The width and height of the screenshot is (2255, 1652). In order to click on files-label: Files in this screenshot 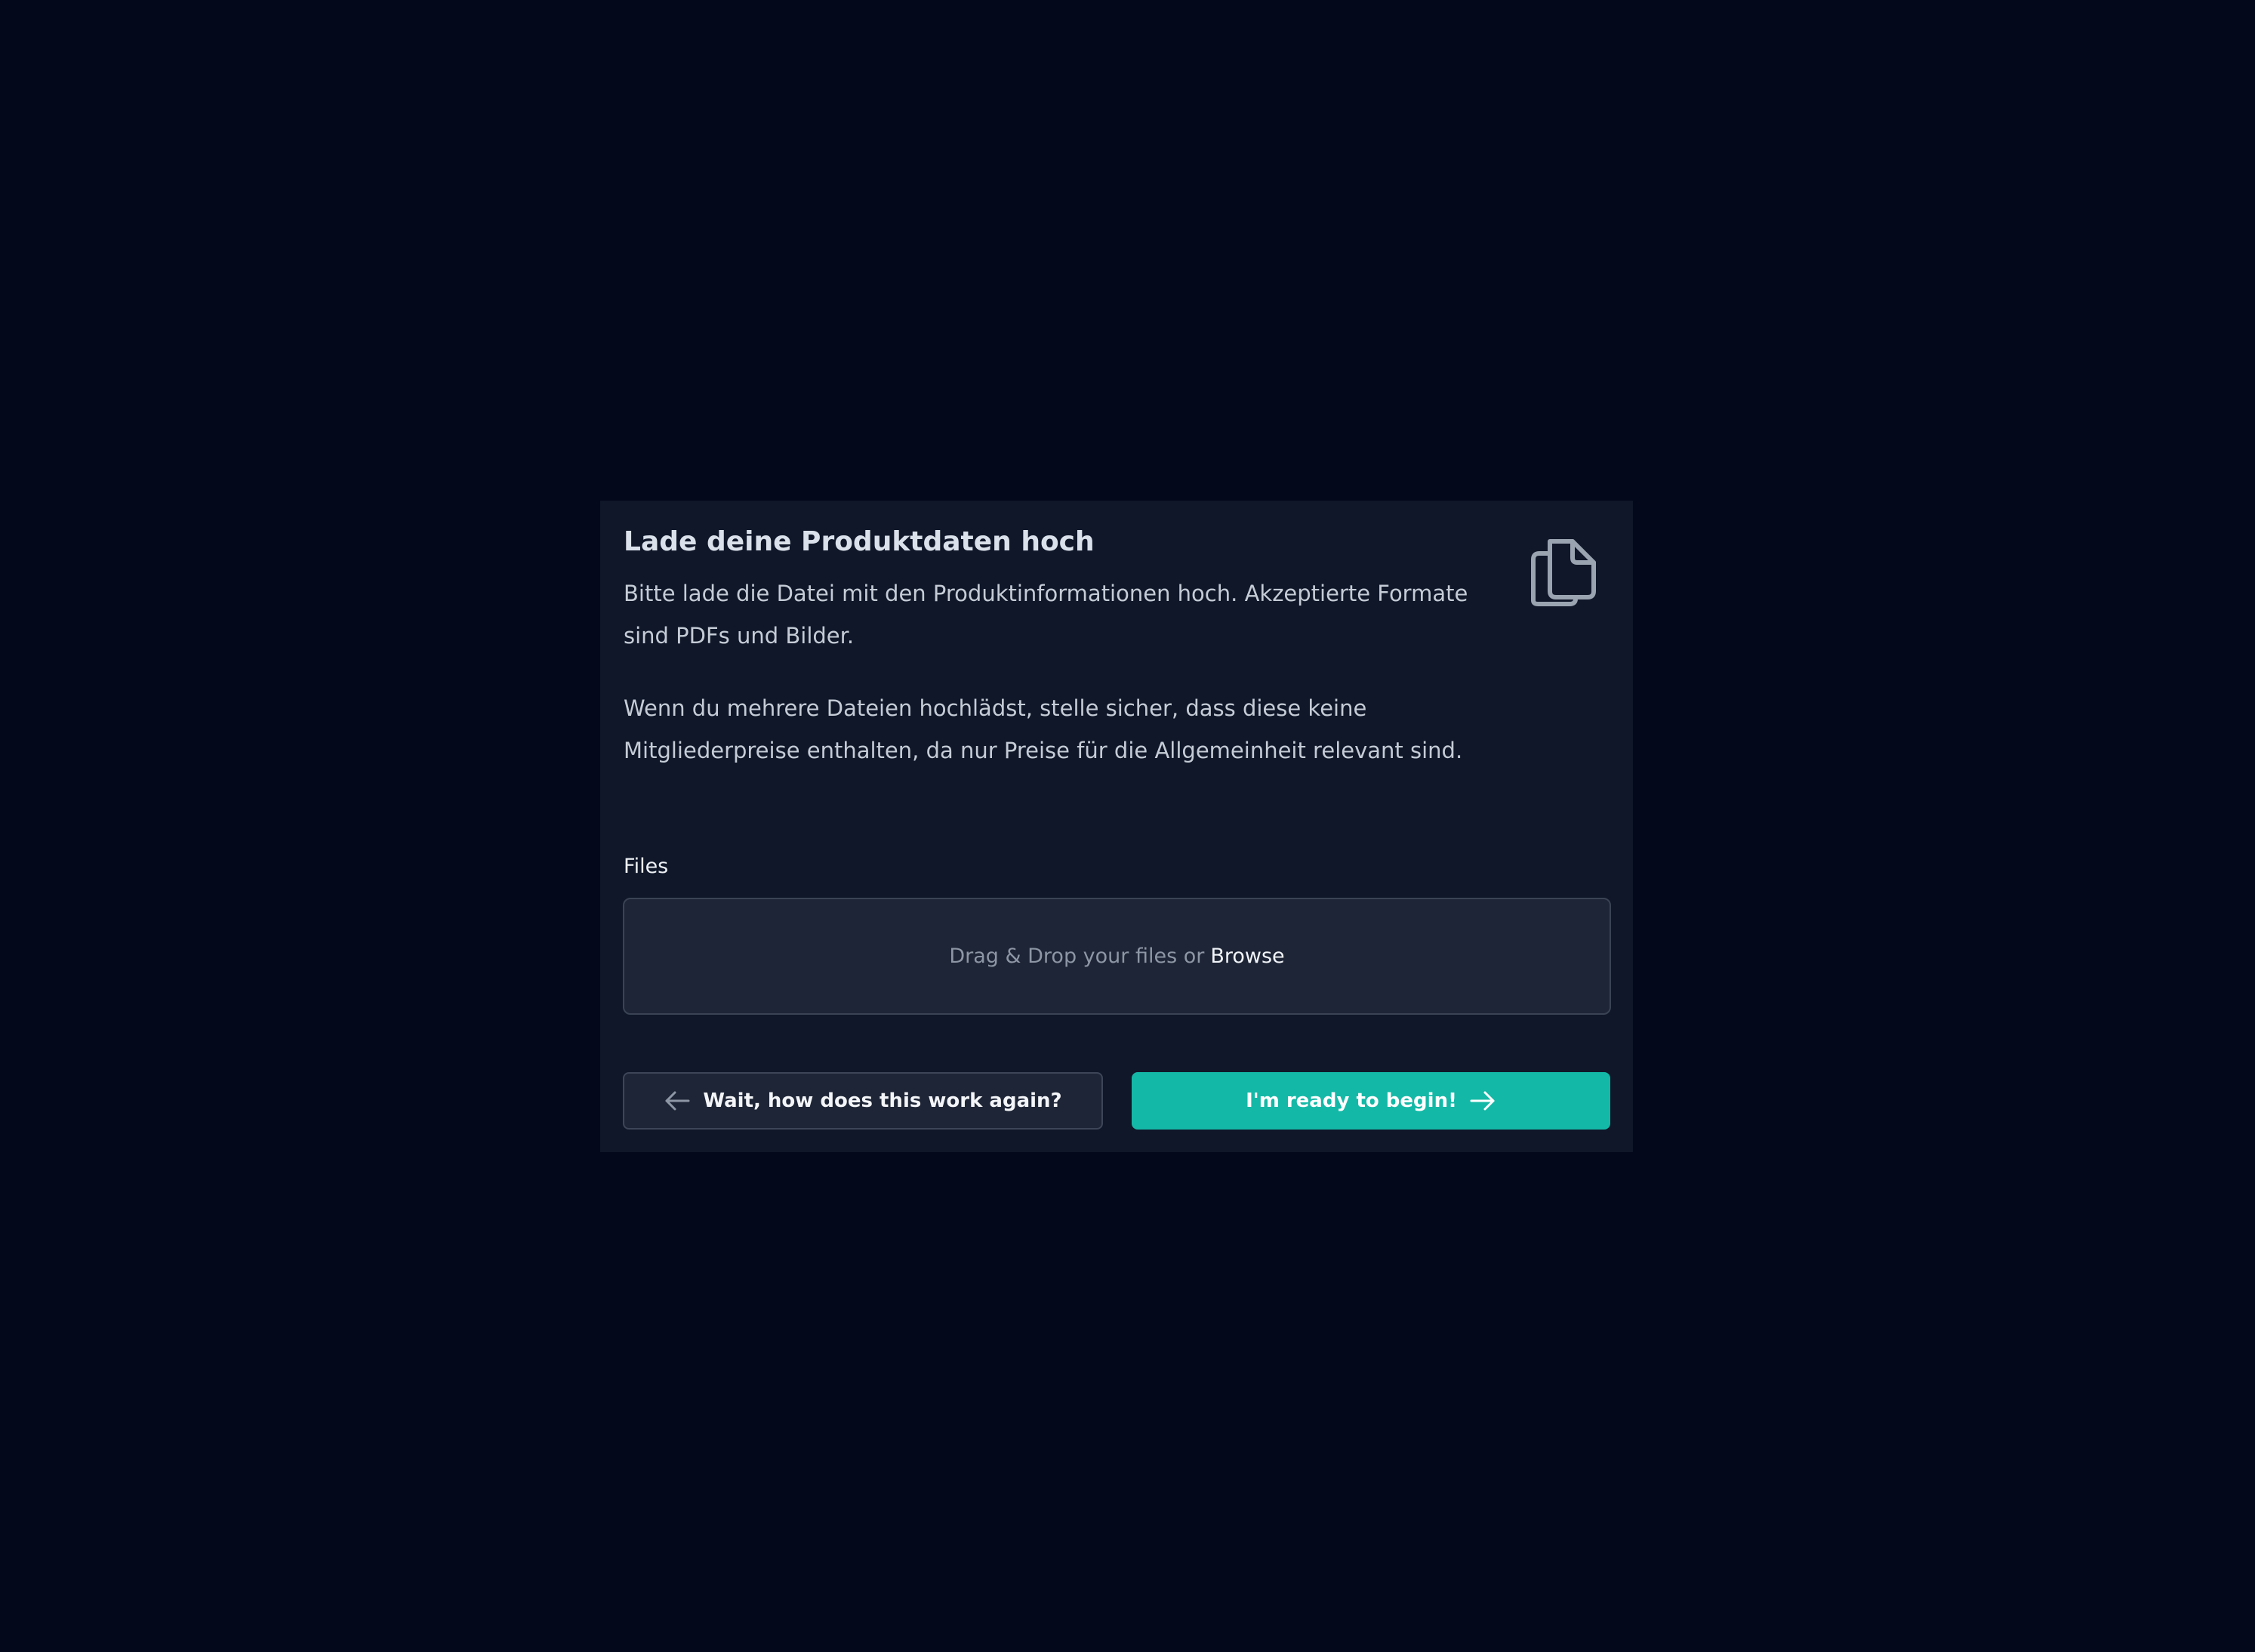, I will do `click(646, 867)`.